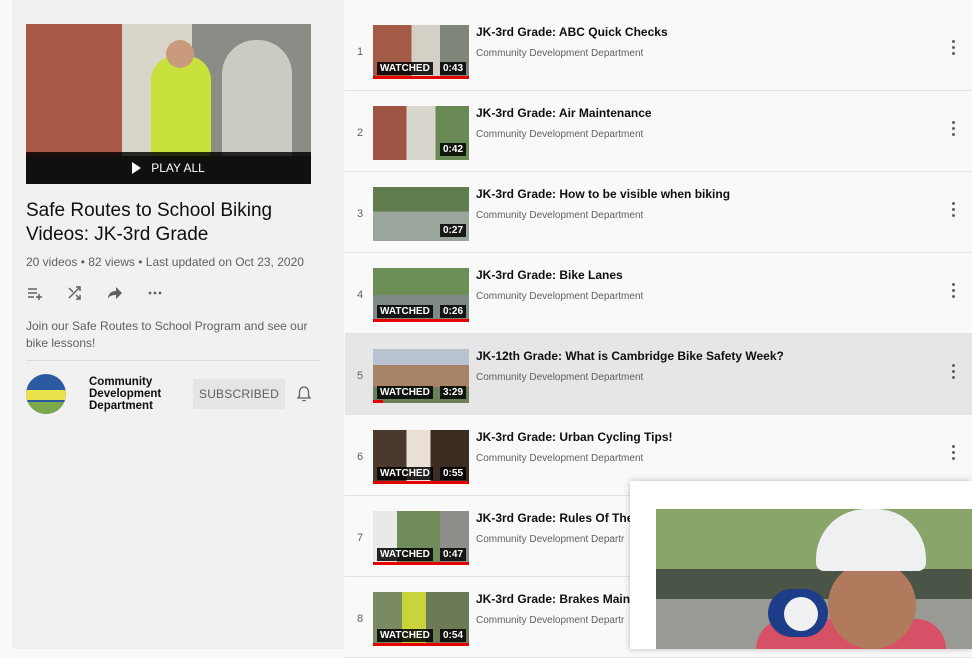  I want to click on video-flashlight-lens, so click(801, 614).